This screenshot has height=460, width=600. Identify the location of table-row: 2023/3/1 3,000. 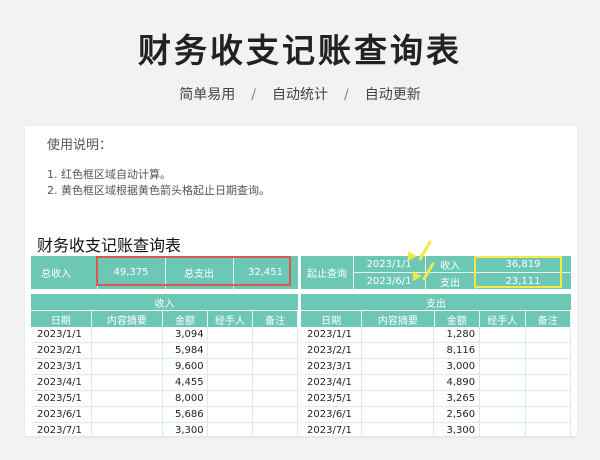
(436, 367).